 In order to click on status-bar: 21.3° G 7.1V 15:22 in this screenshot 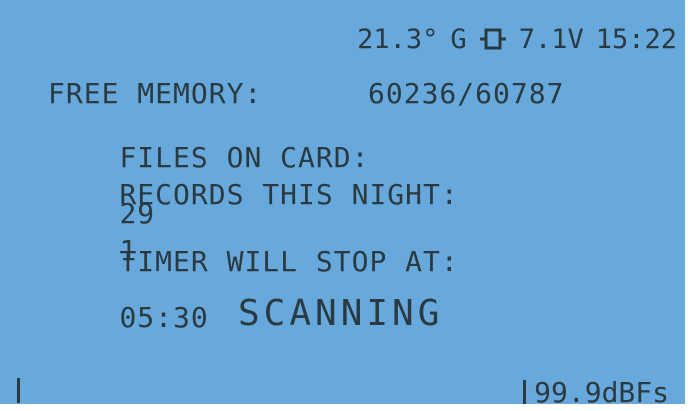, I will do `click(517, 39)`.